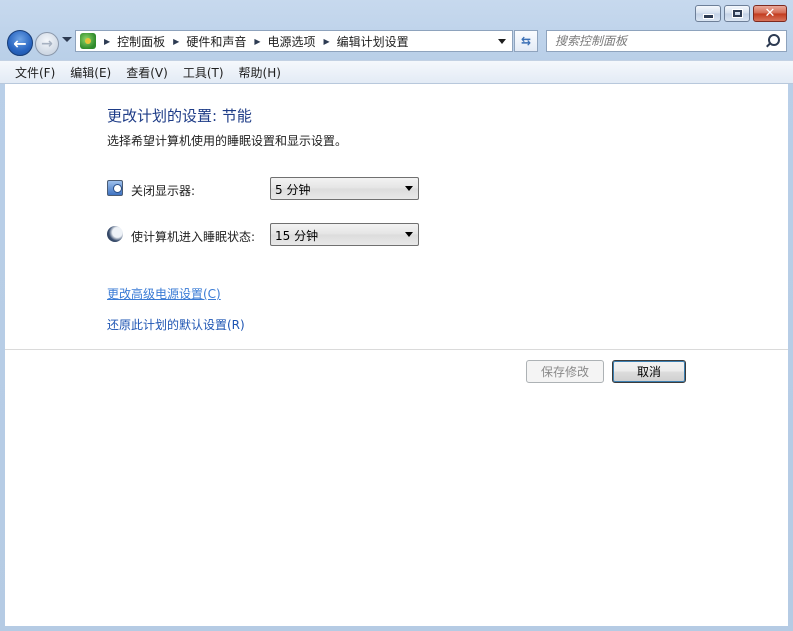 The height and width of the screenshot is (631, 793). Describe the element at coordinates (373, 41) in the screenshot. I see `breadcrumb-edit-plan: 编辑计划设置` at that location.